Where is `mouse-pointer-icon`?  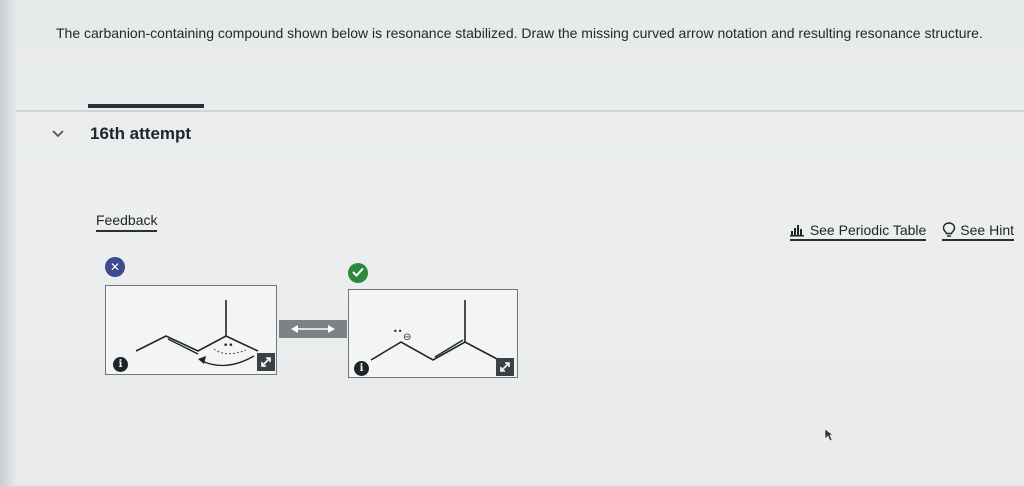 mouse-pointer-icon is located at coordinates (829, 437).